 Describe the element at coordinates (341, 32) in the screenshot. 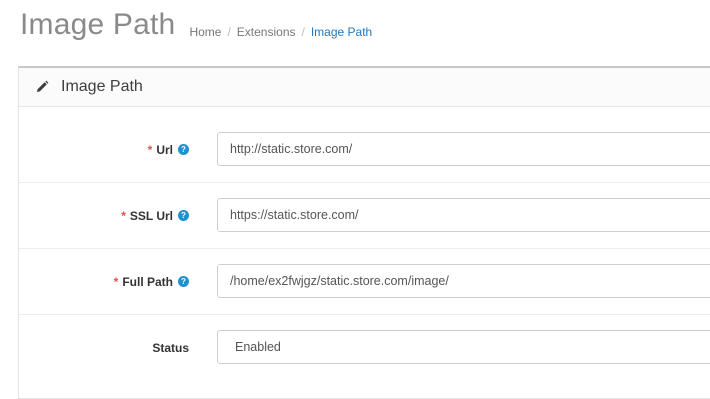

I see `breadcrumb-image-path: Image Path` at that location.